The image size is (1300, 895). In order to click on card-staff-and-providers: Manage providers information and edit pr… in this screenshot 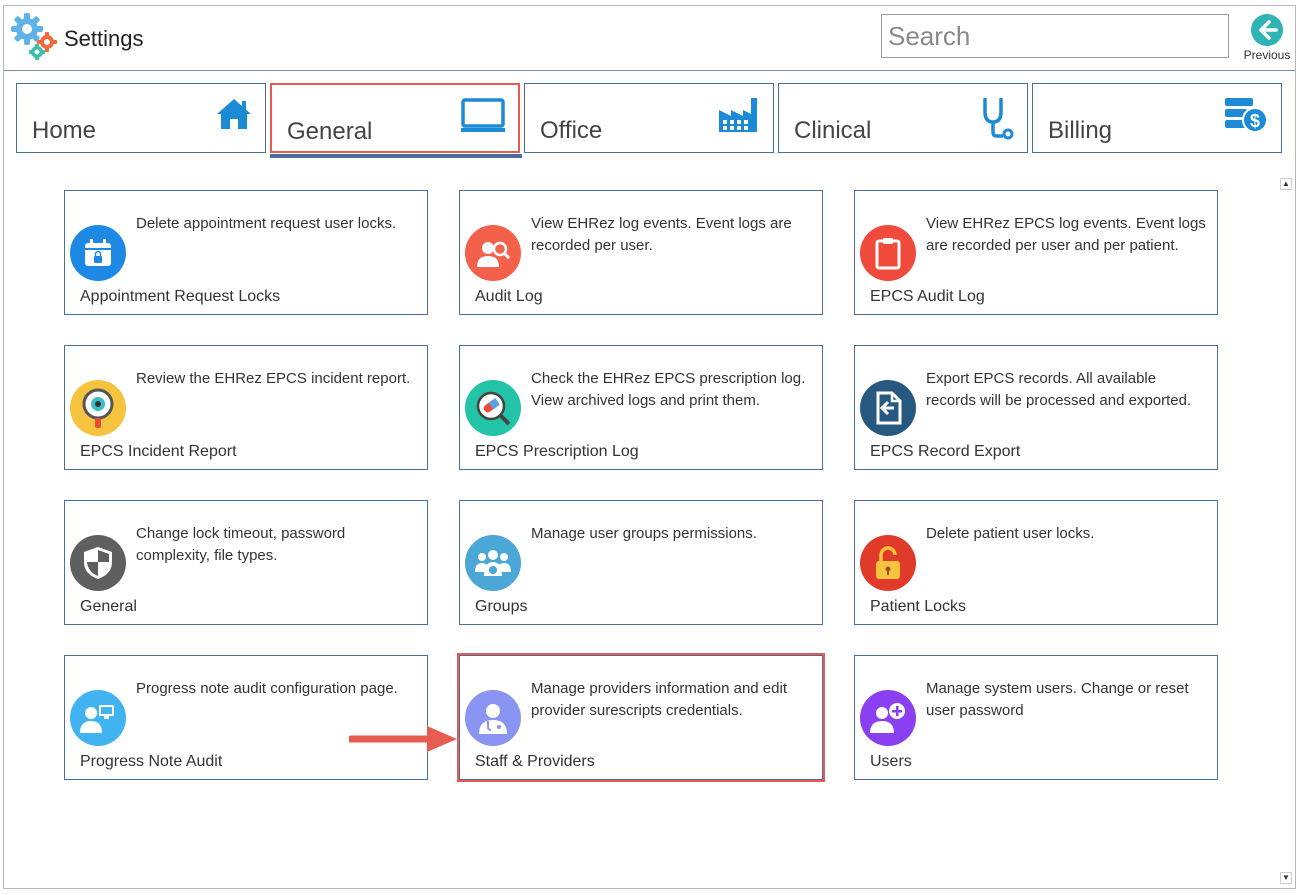, I will do `click(641, 717)`.